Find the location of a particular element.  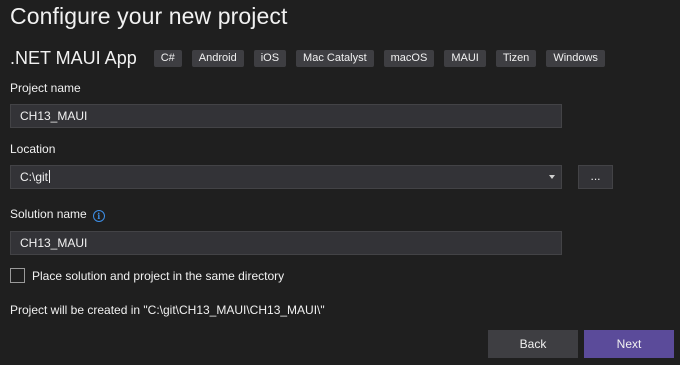

solution-name-input: CH13_MAUI is located at coordinates (286, 243).